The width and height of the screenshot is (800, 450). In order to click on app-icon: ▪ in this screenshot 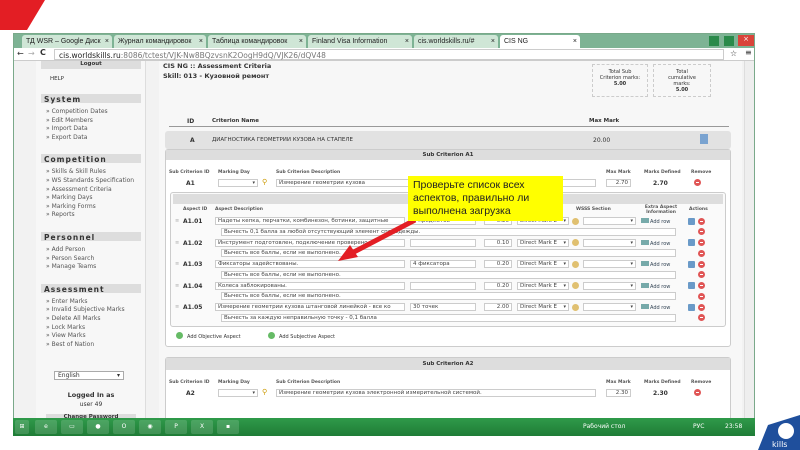, I will do `click(228, 427)`.